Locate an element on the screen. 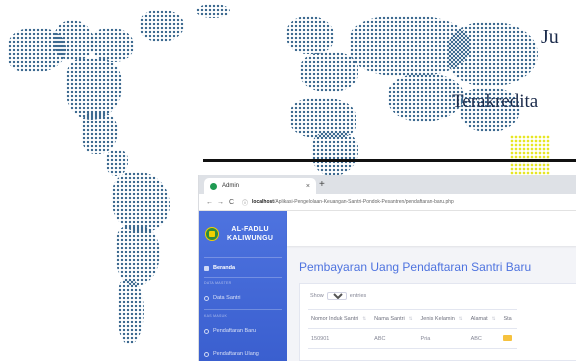  sidebar-item-pendaftaran-ulang: Pendaftaran Ulang is located at coordinates (244, 354).